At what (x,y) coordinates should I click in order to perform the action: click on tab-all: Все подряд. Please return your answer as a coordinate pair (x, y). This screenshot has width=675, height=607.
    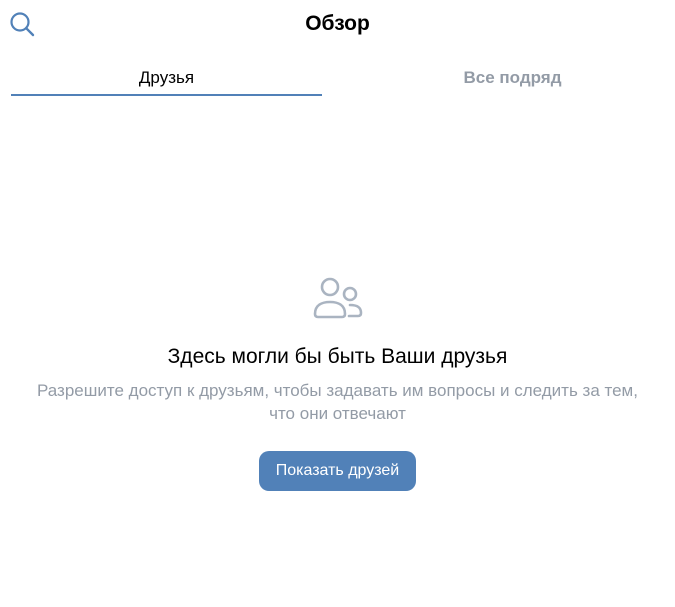
    Looking at the image, I should click on (512, 79).